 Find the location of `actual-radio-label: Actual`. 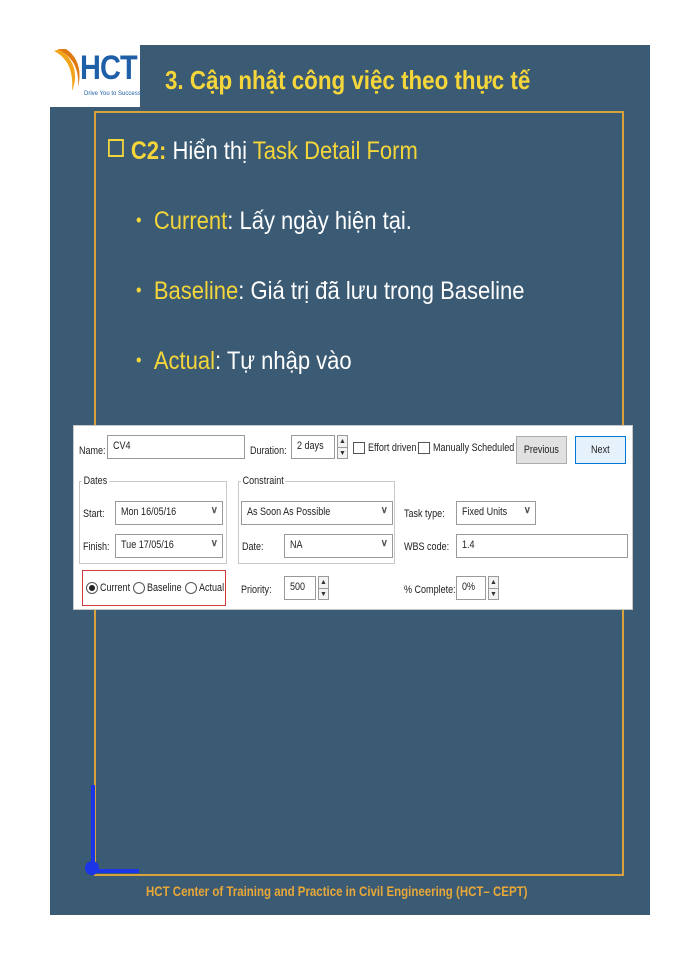

actual-radio-label: Actual is located at coordinates (211, 588).